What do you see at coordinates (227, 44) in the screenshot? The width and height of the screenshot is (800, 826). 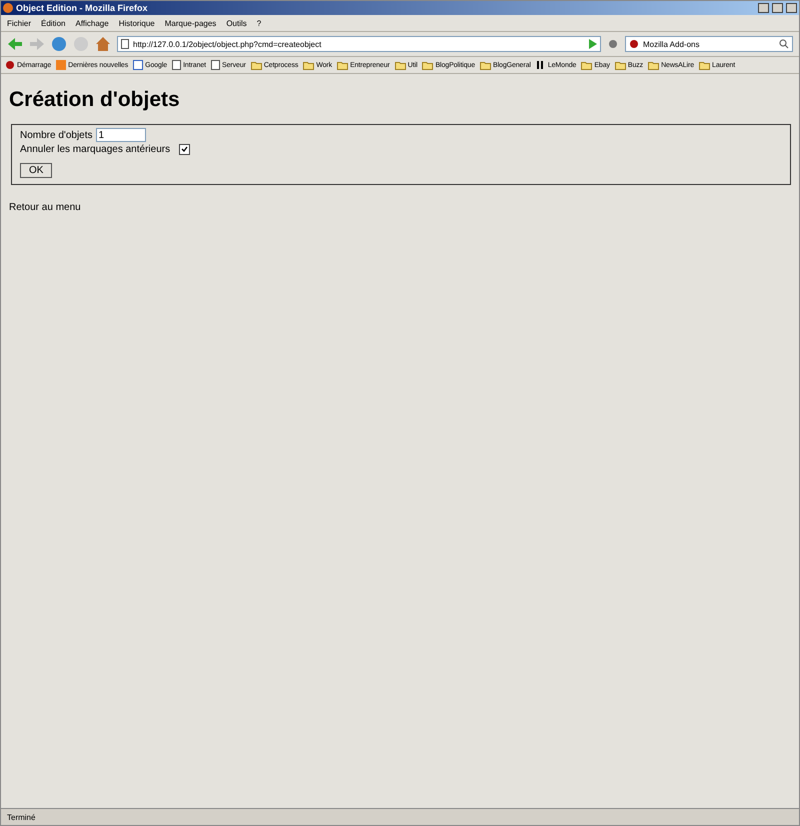 I see `url-text: http://127.0.0.1/2object/object.php?cmd=createobject` at bounding box center [227, 44].